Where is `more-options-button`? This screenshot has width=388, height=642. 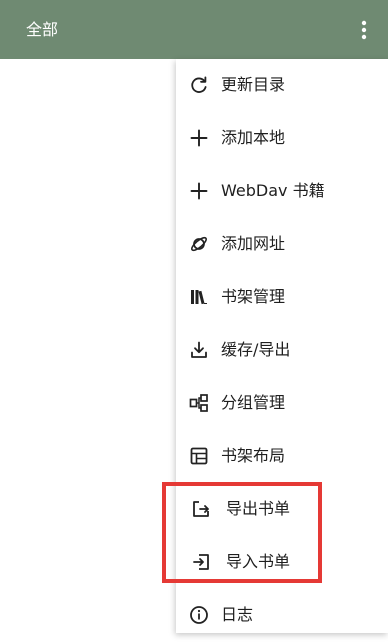 more-options-button is located at coordinates (364, 30).